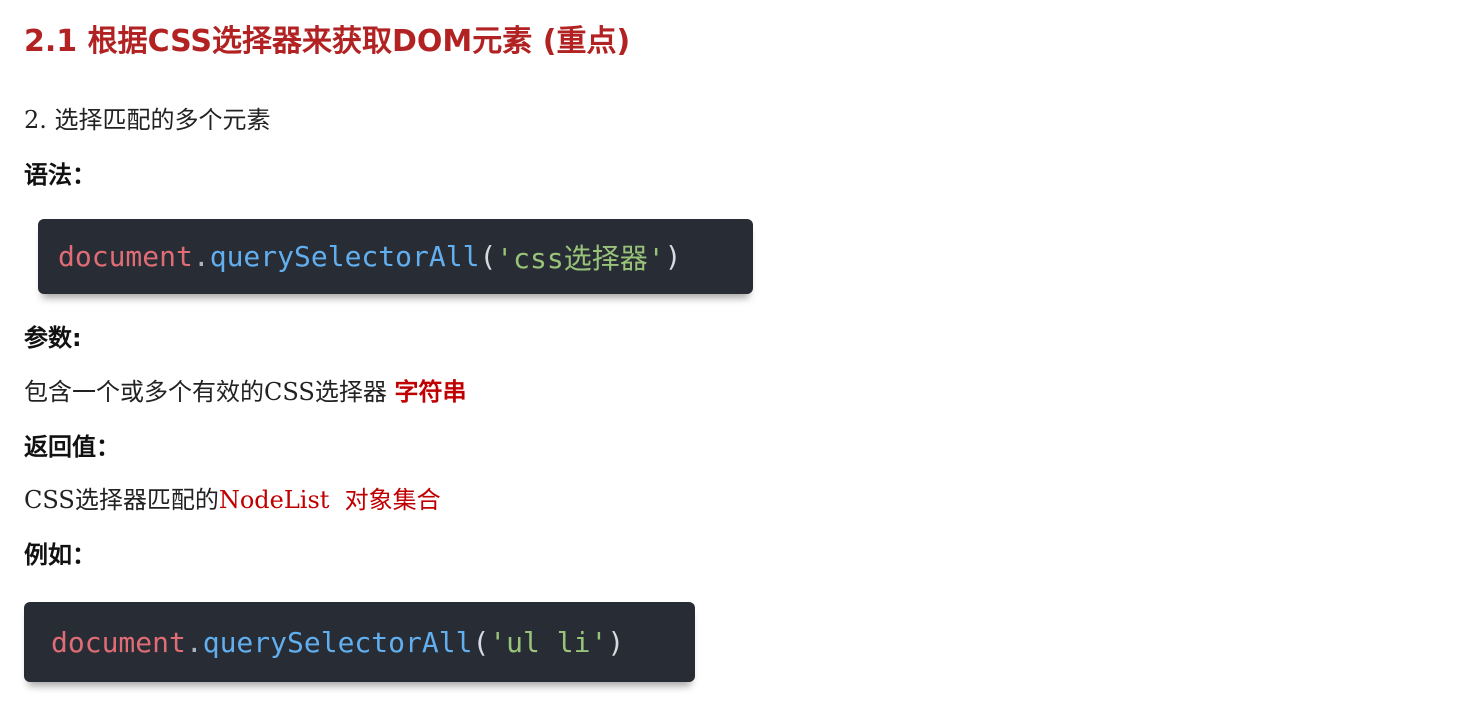  Describe the element at coordinates (548, 642) in the screenshot. I see `code-argument: 'ul li'` at that location.